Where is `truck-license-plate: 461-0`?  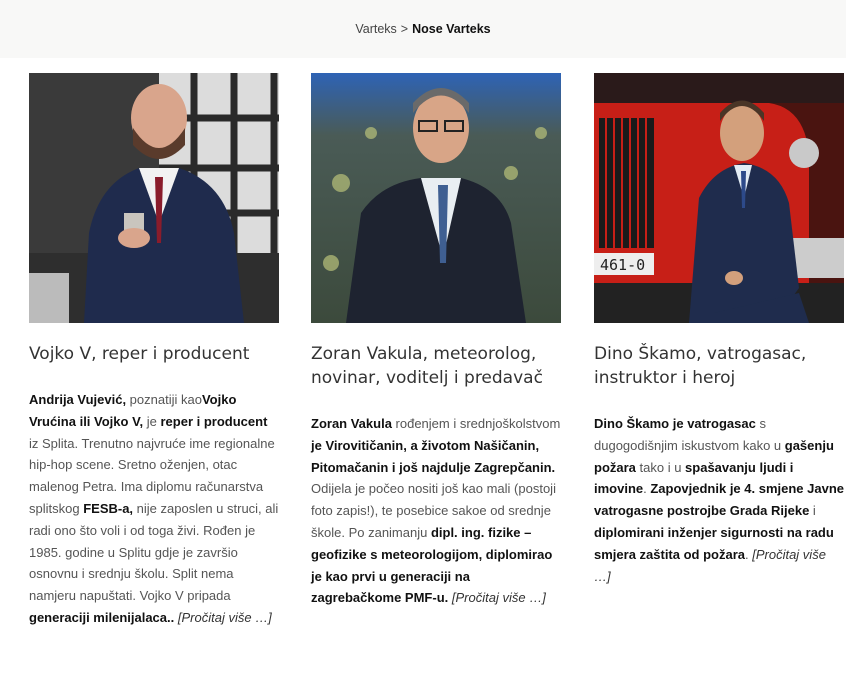 truck-license-plate: 461-0 is located at coordinates (622, 265).